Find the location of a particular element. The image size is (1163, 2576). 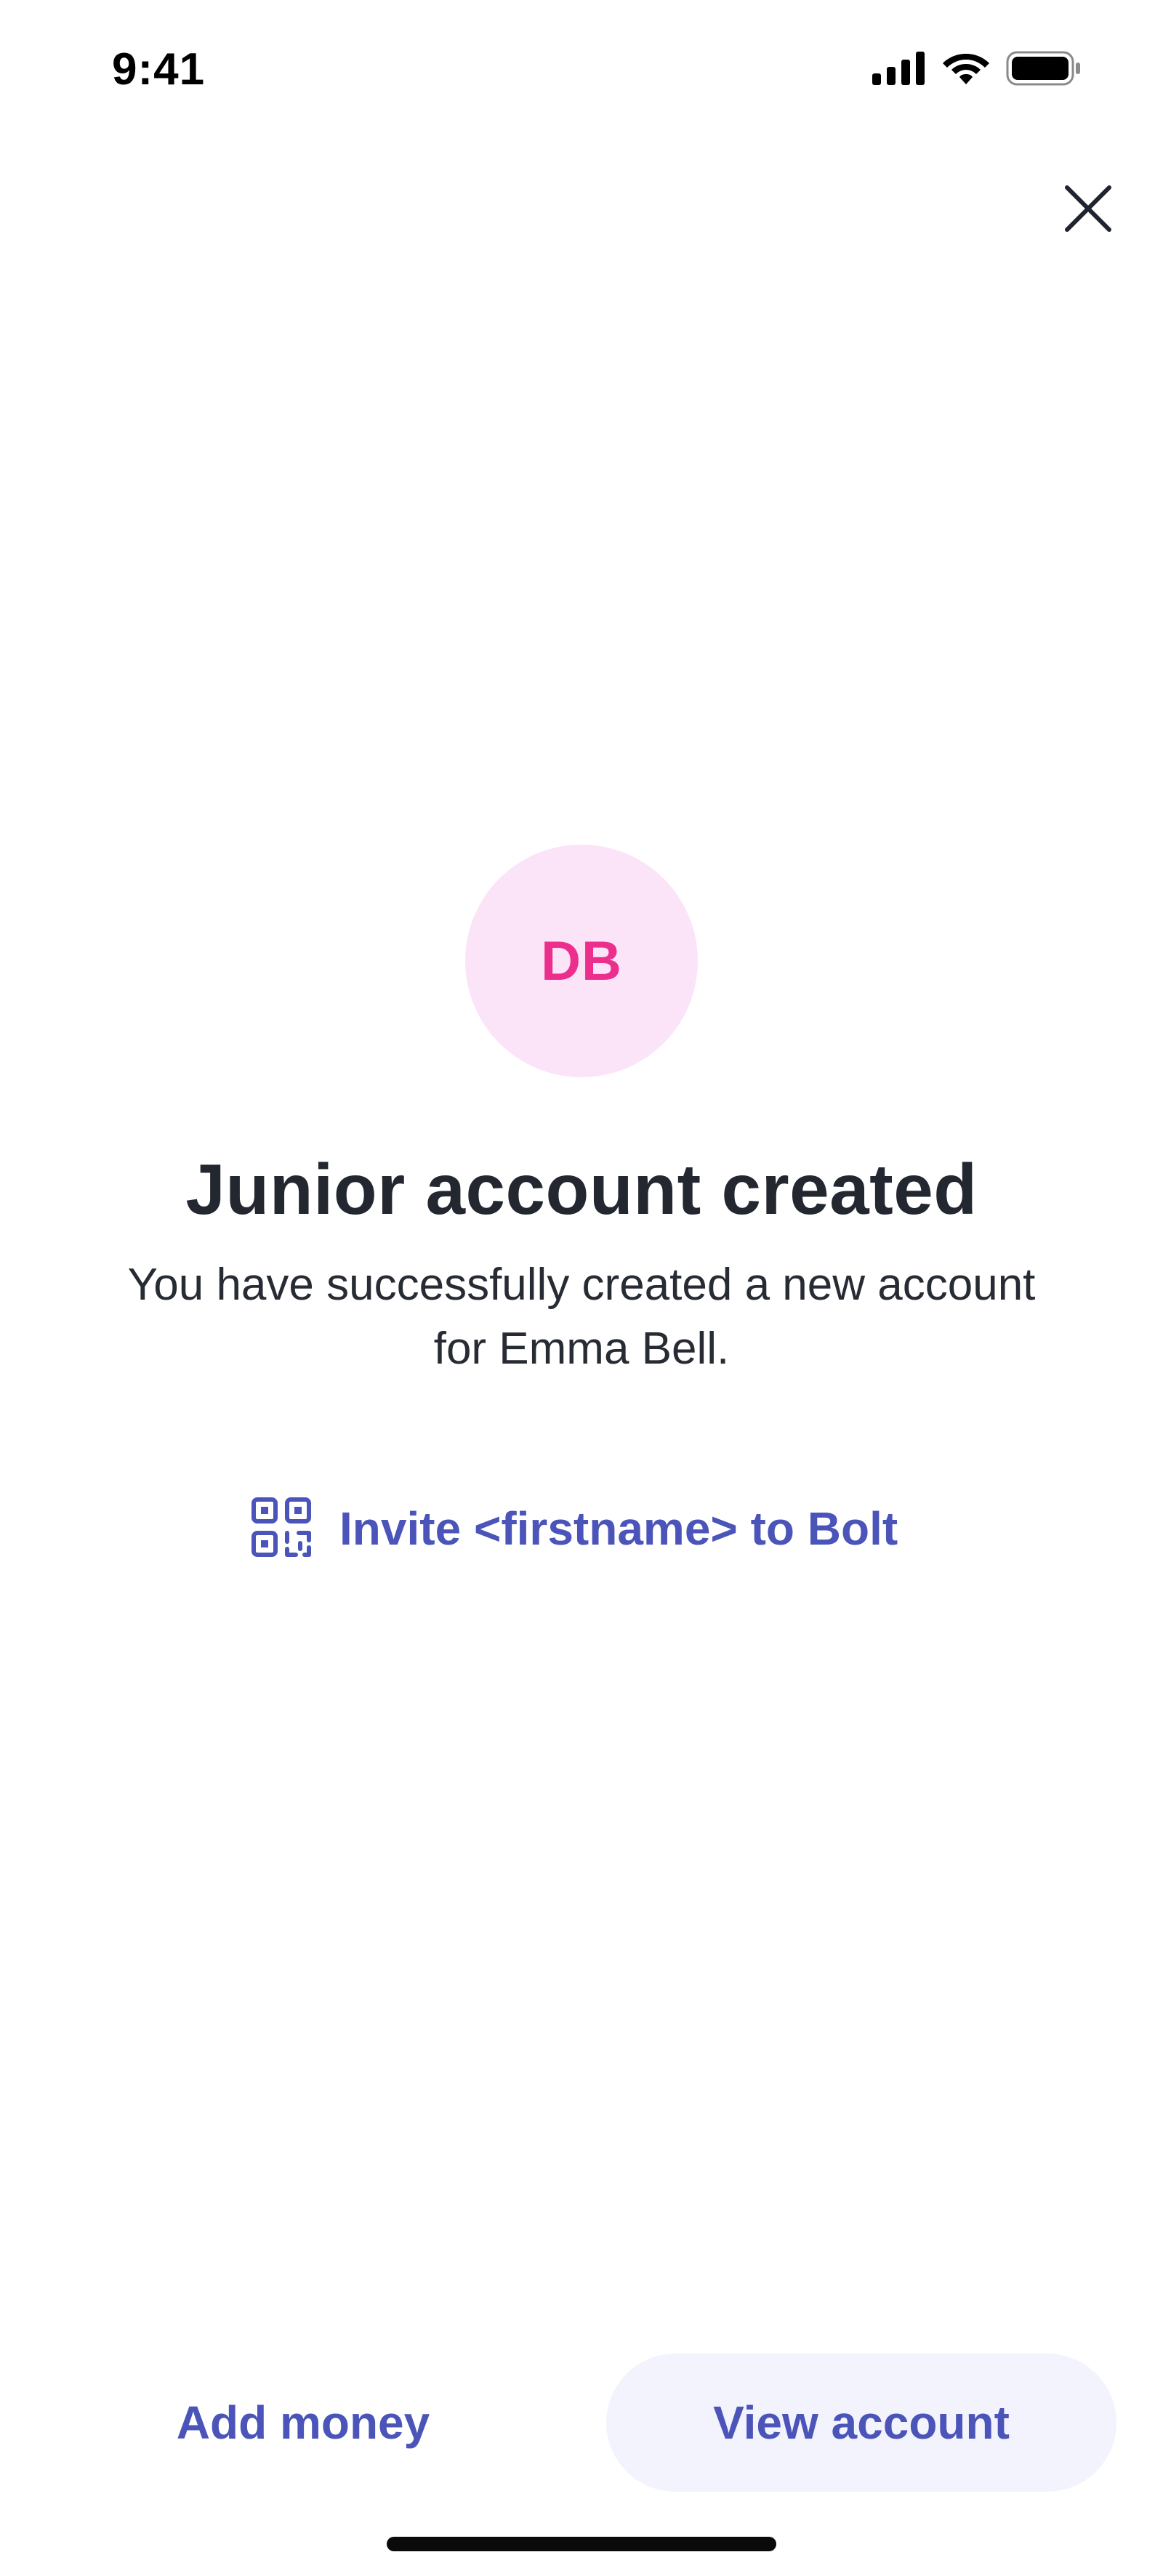

avatar-initials: DB is located at coordinates (581, 961).